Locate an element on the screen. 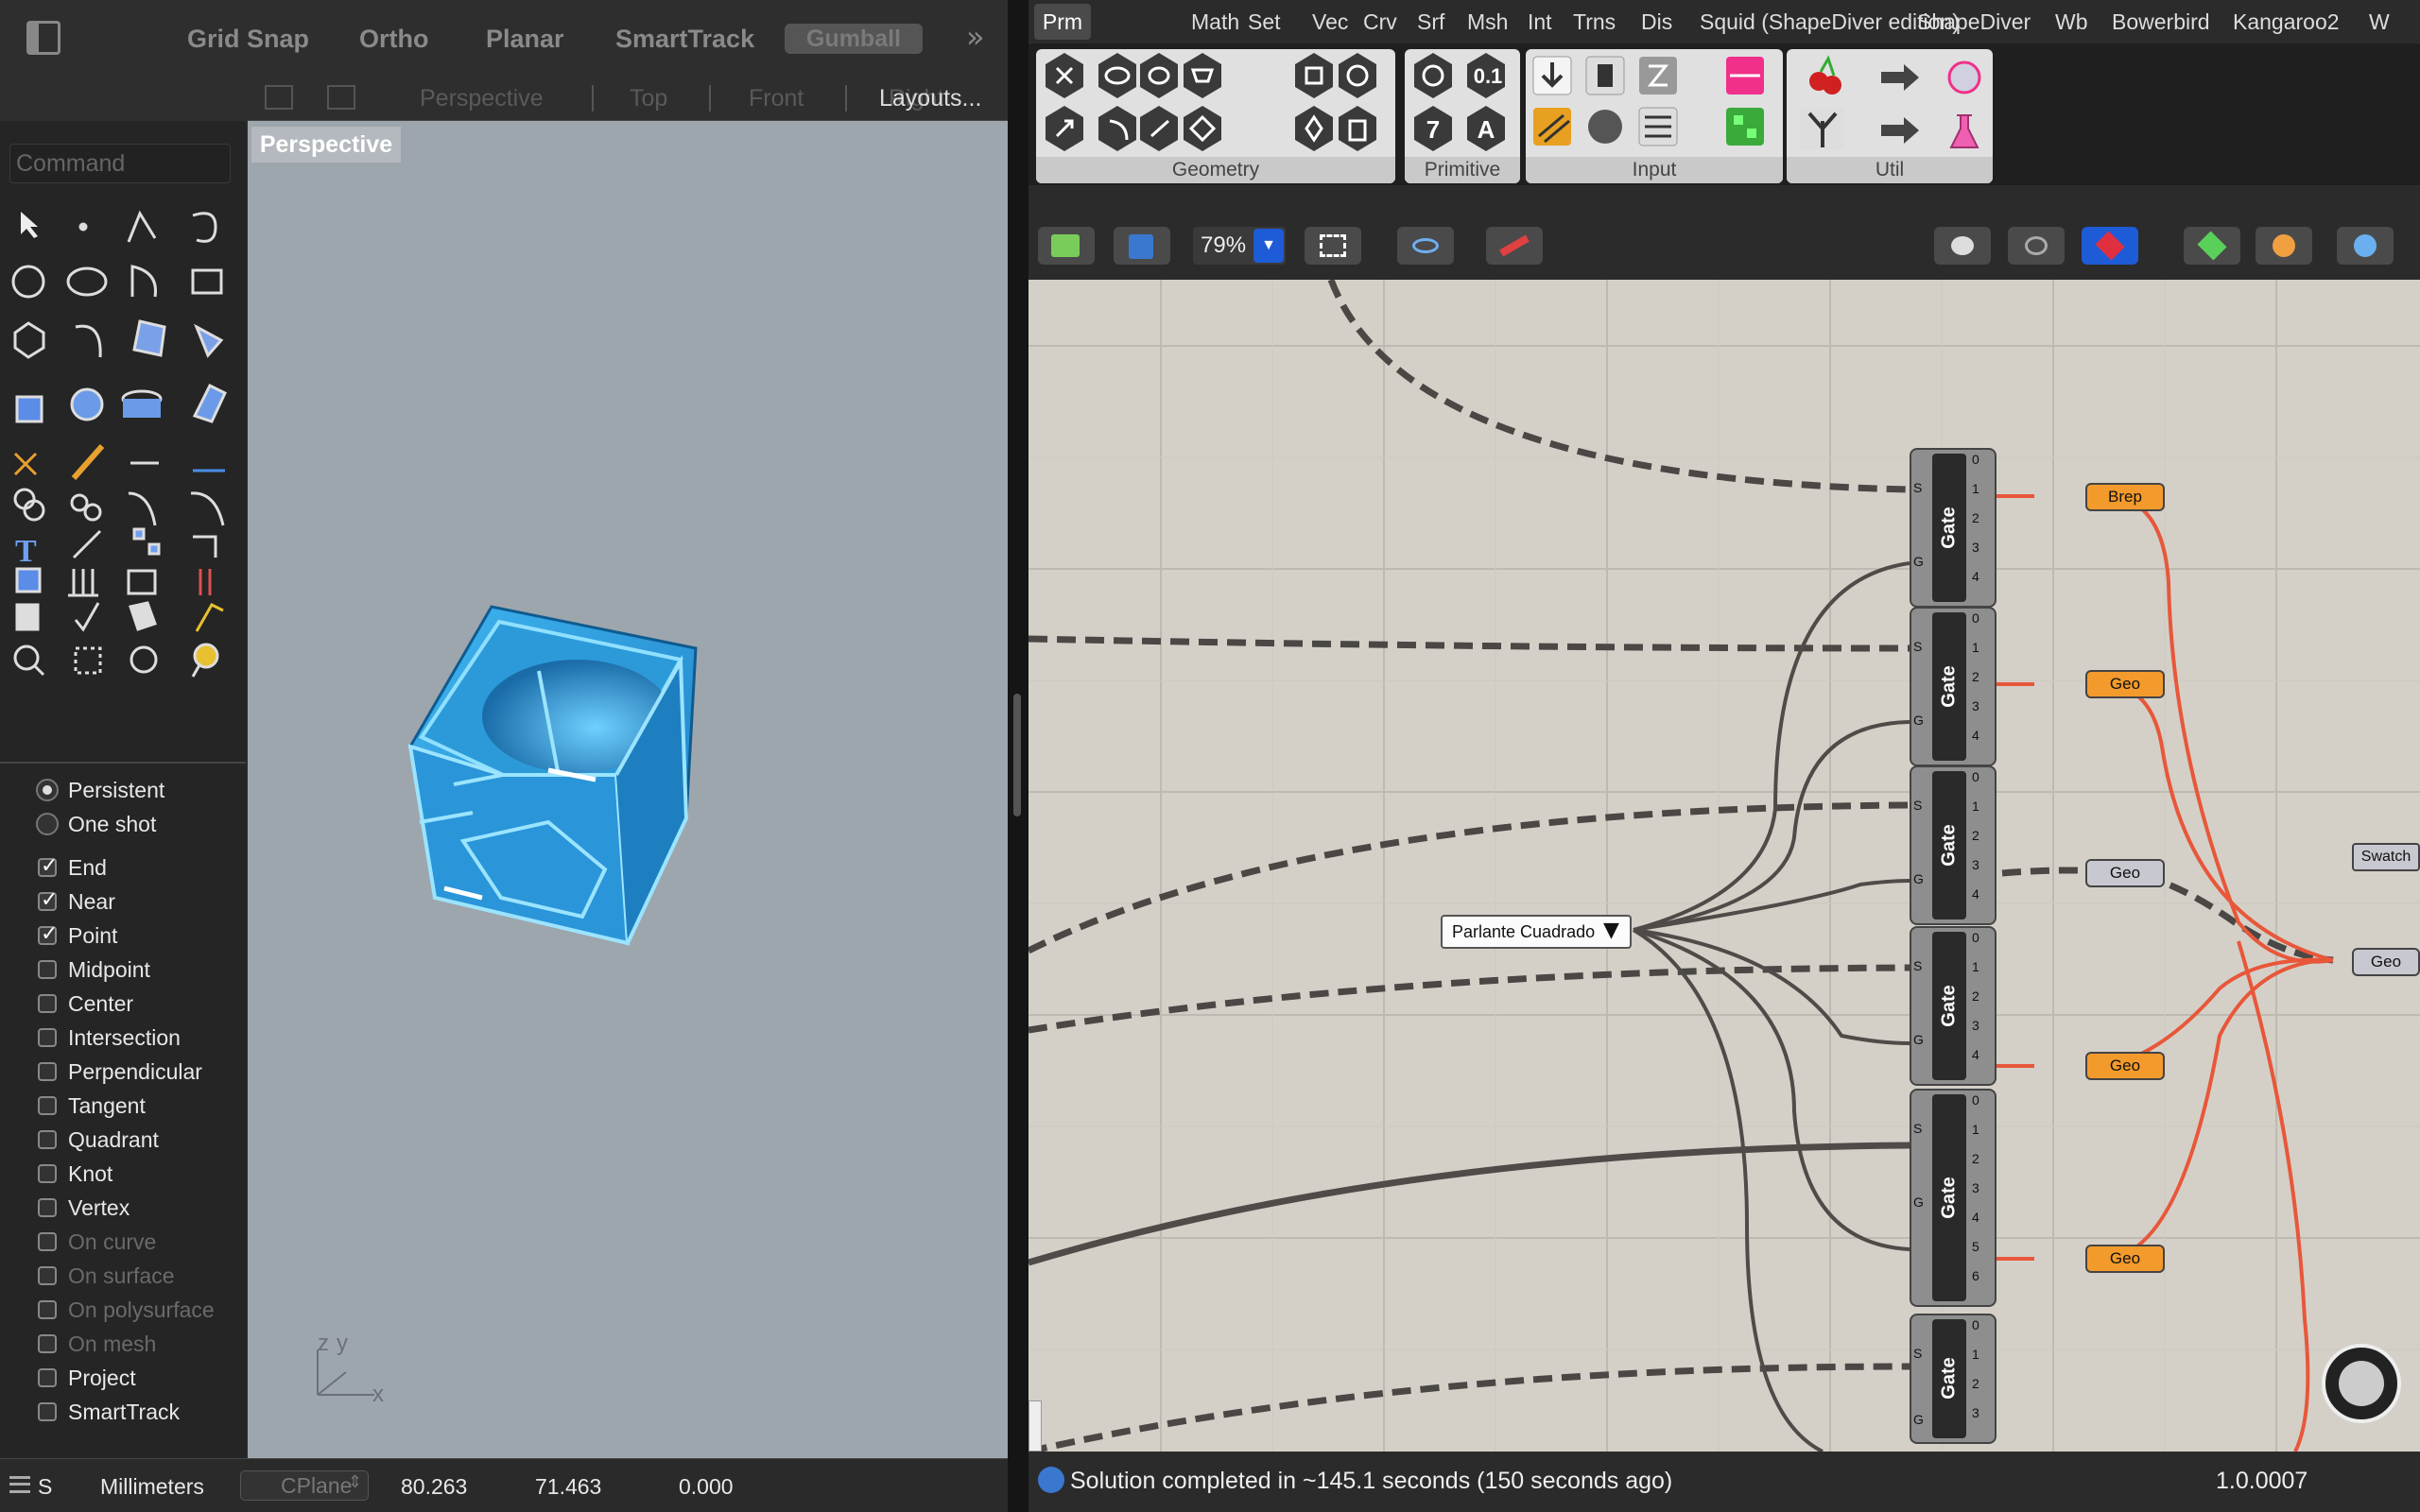 This screenshot has height=1512, width=2420. sketch-button is located at coordinates (1514, 246).